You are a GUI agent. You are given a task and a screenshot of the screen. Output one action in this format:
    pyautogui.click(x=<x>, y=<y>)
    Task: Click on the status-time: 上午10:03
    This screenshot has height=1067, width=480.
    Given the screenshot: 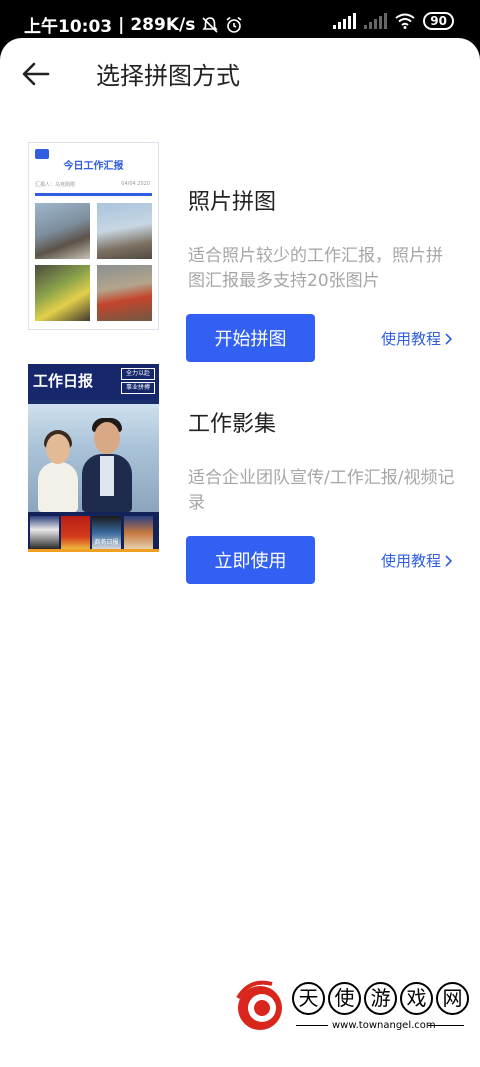 What is the action you would take?
    pyautogui.click(x=68, y=27)
    